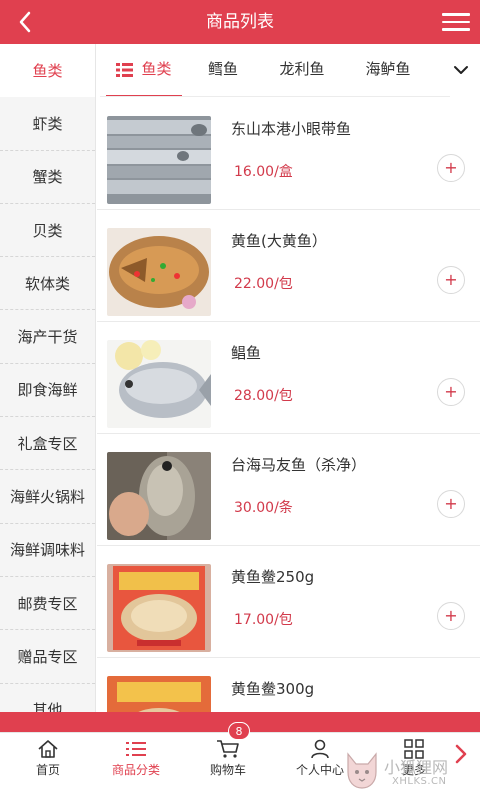  Describe the element at coordinates (302, 70) in the screenshot. I see `tab-sole: 龙利鱼` at that location.